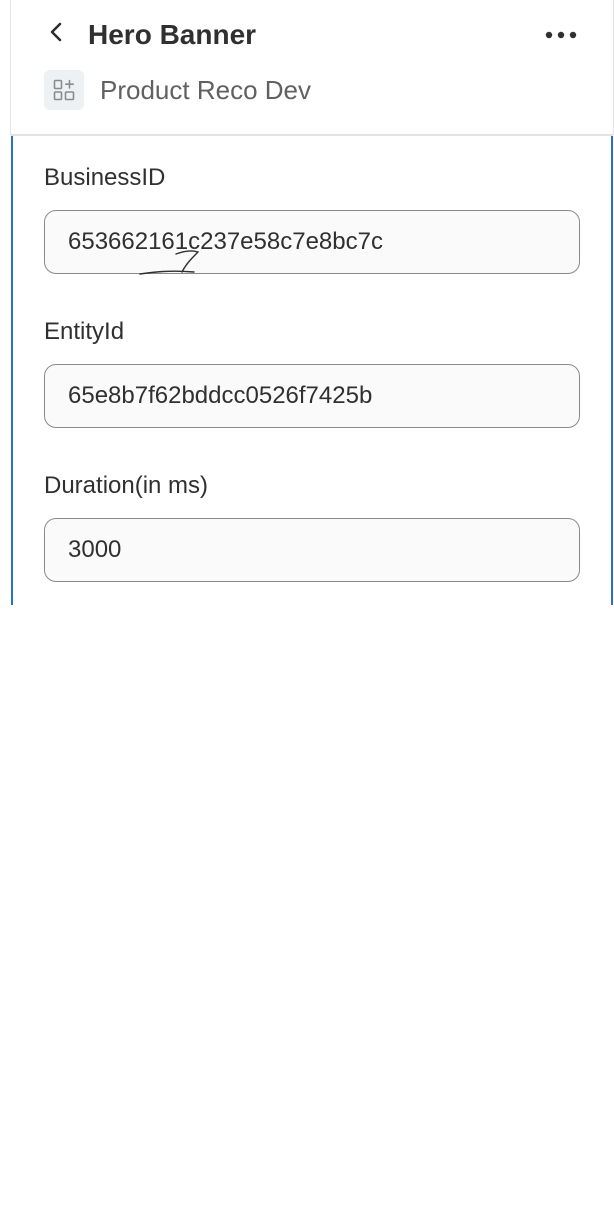  I want to click on entity-id-input, so click(312, 396).